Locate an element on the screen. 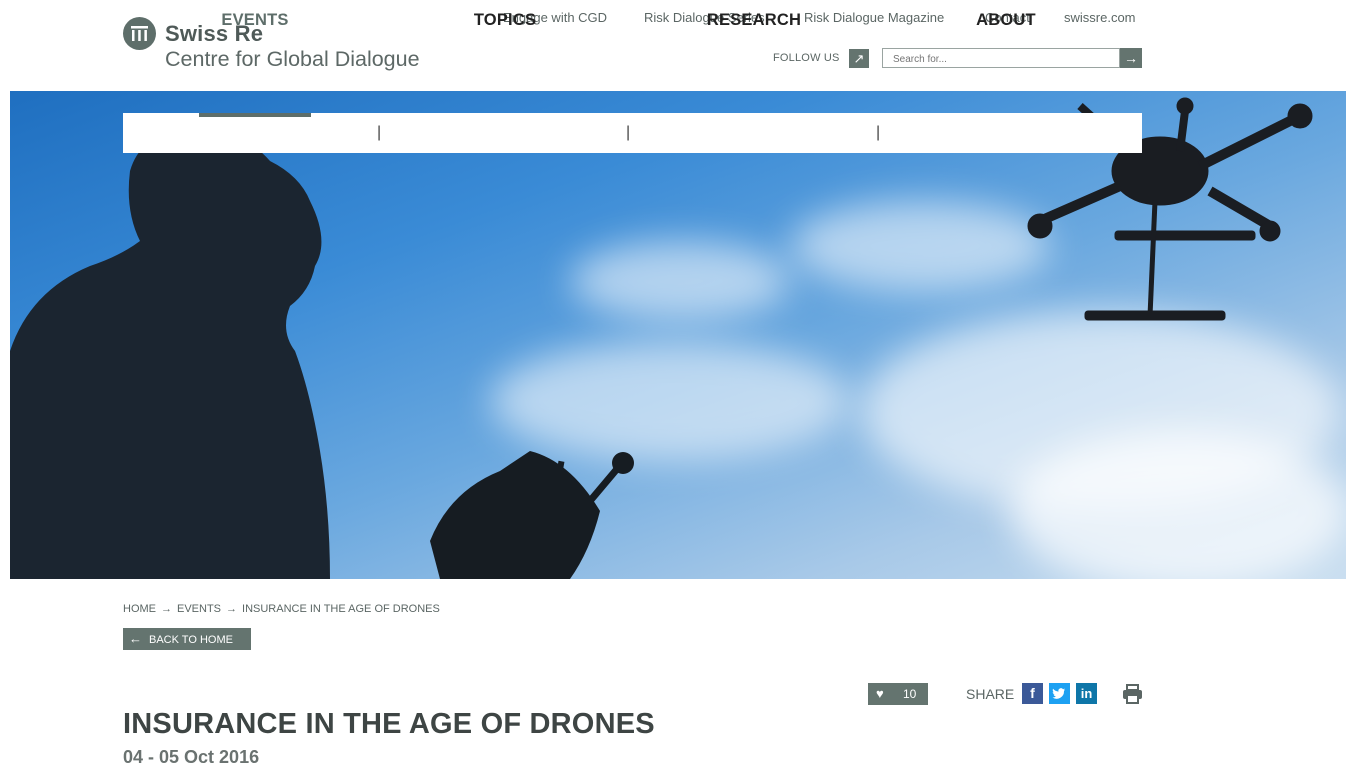 This screenshot has width=1346, height=768. top-link-swissre: swissre.com is located at coordinates (1100, 17).